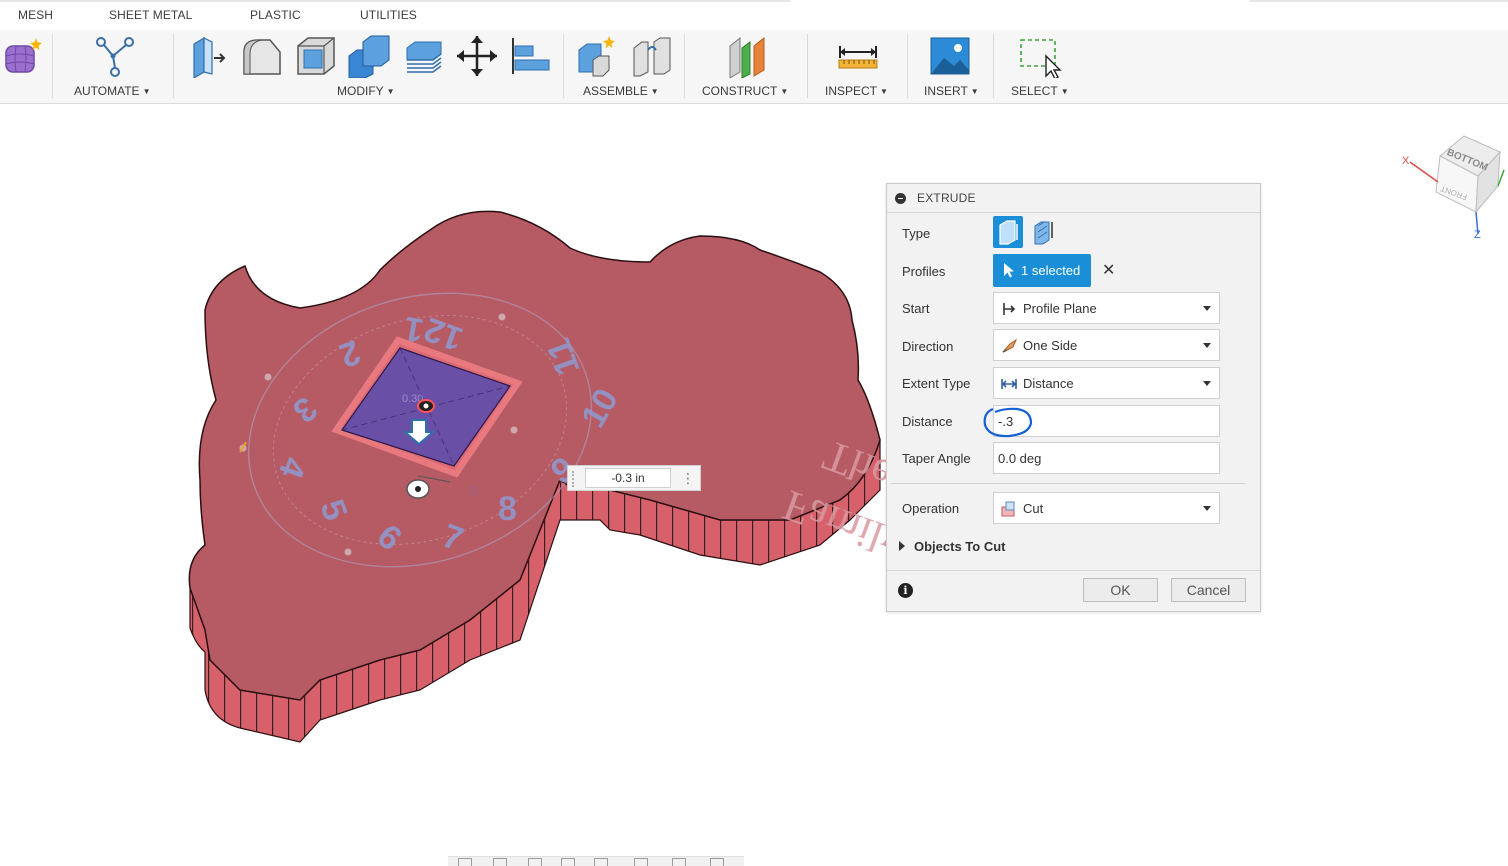 The height and width of the screenshot is (866, 1508). I want to click on create-form-icon, so click(22, 56).